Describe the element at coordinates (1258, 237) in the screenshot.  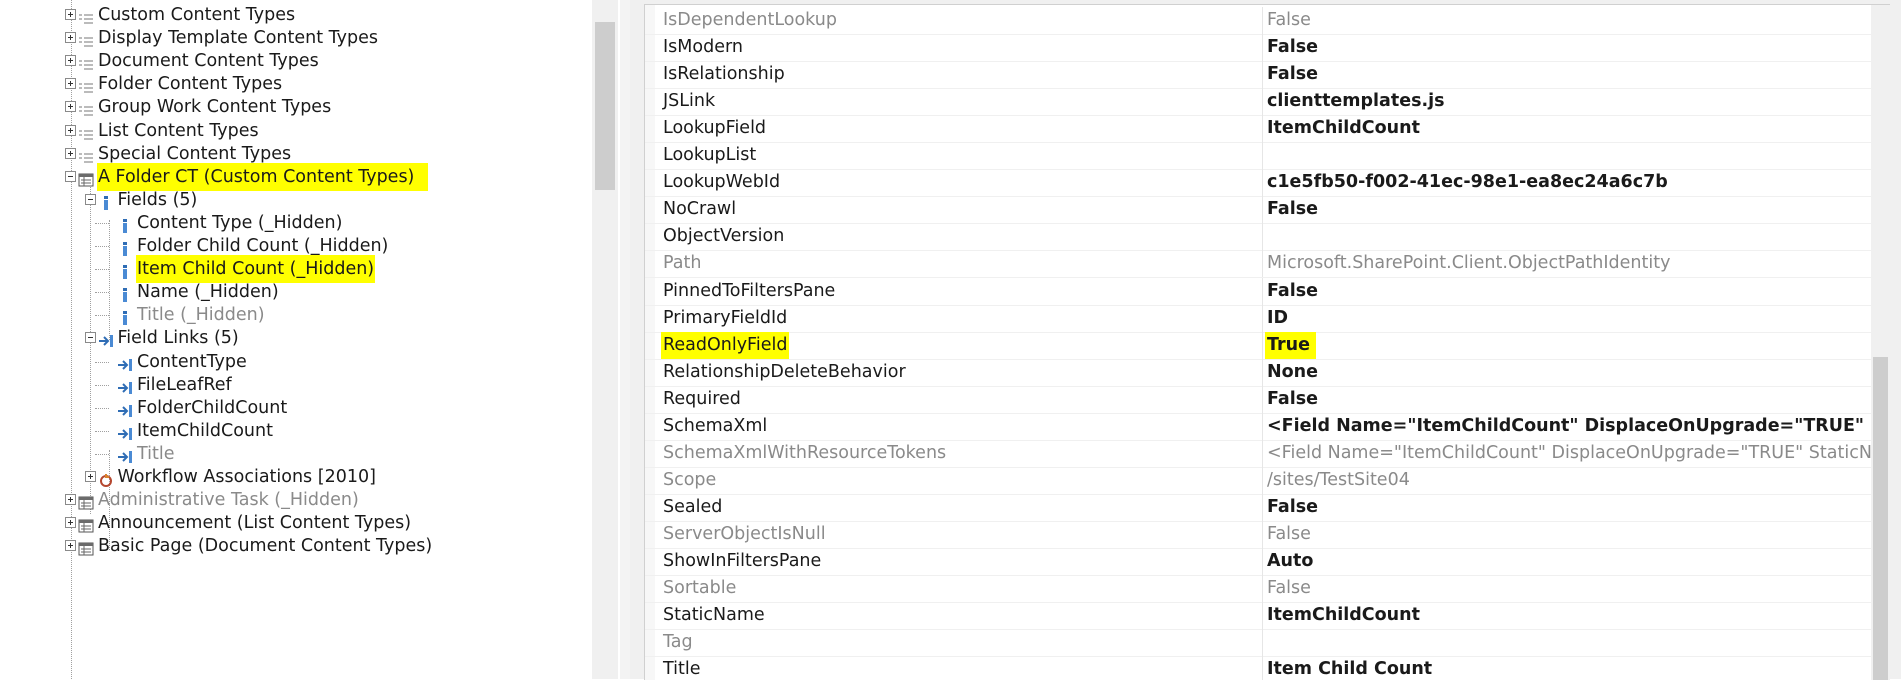
I see `property-row: ObjectVersion` at that location.